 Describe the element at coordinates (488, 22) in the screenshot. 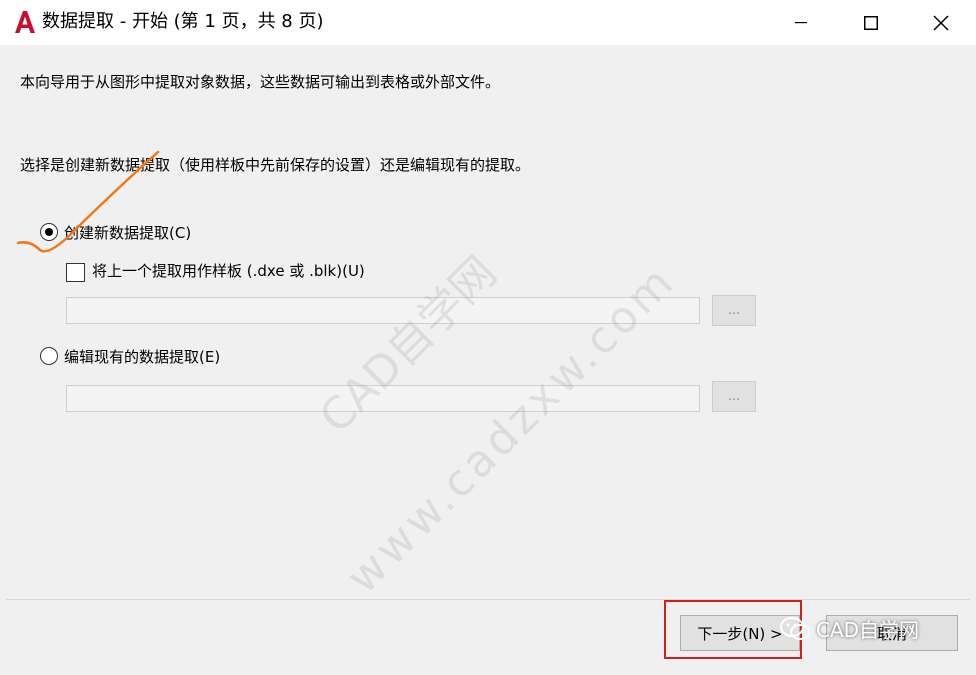

I see `title-bar: 数据提取 - 开始 (第 1 页，共 8 页)` at that location.